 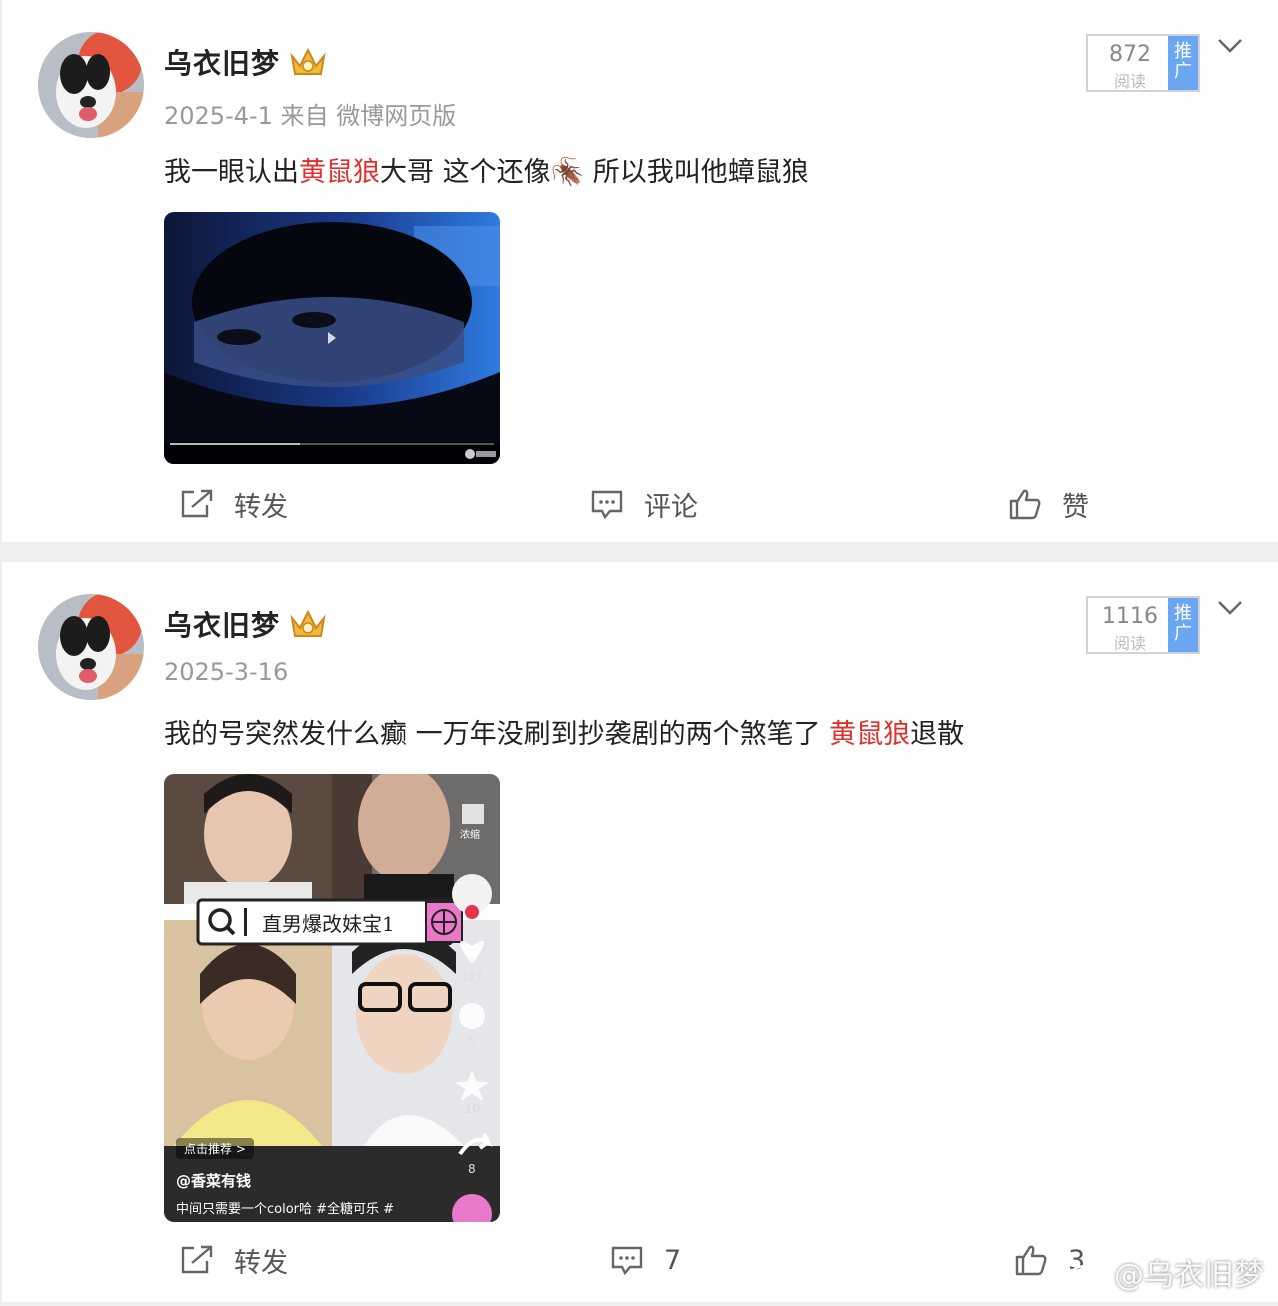 What do you see at coordinates (470, 835) in the screenshot?
I see `side-top-label: 浓缩` at bounding box center [470, 835].